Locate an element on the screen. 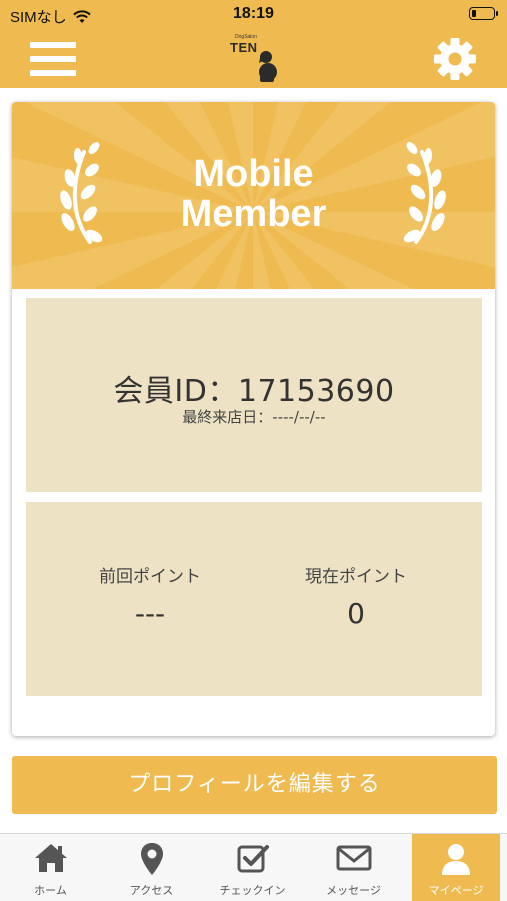  last-visit-date: 最終来店日：----/--/-- is located at coordinates (254, 417).